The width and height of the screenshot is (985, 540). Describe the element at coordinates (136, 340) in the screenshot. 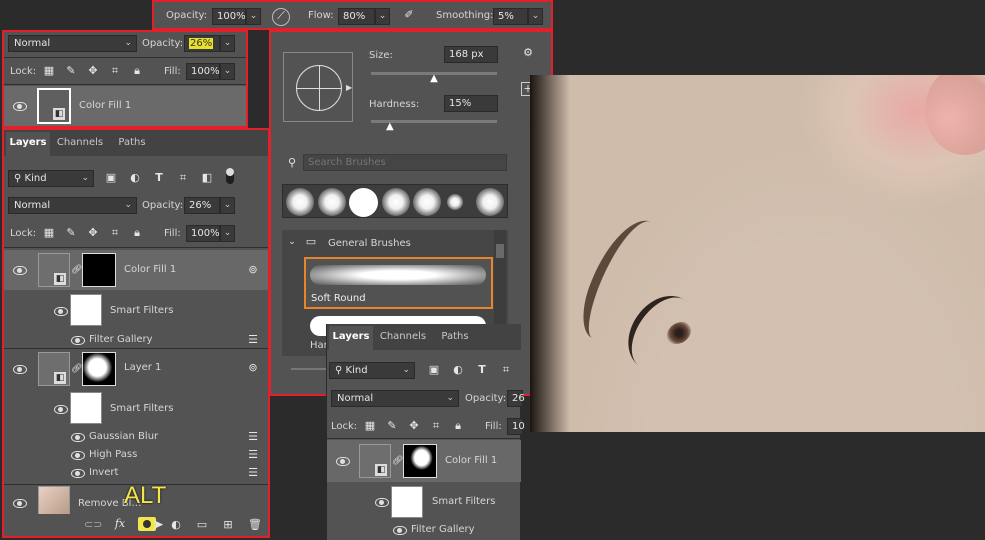

I see `filter-row-filter-gallery: Filter Gallery ☰` at that location.